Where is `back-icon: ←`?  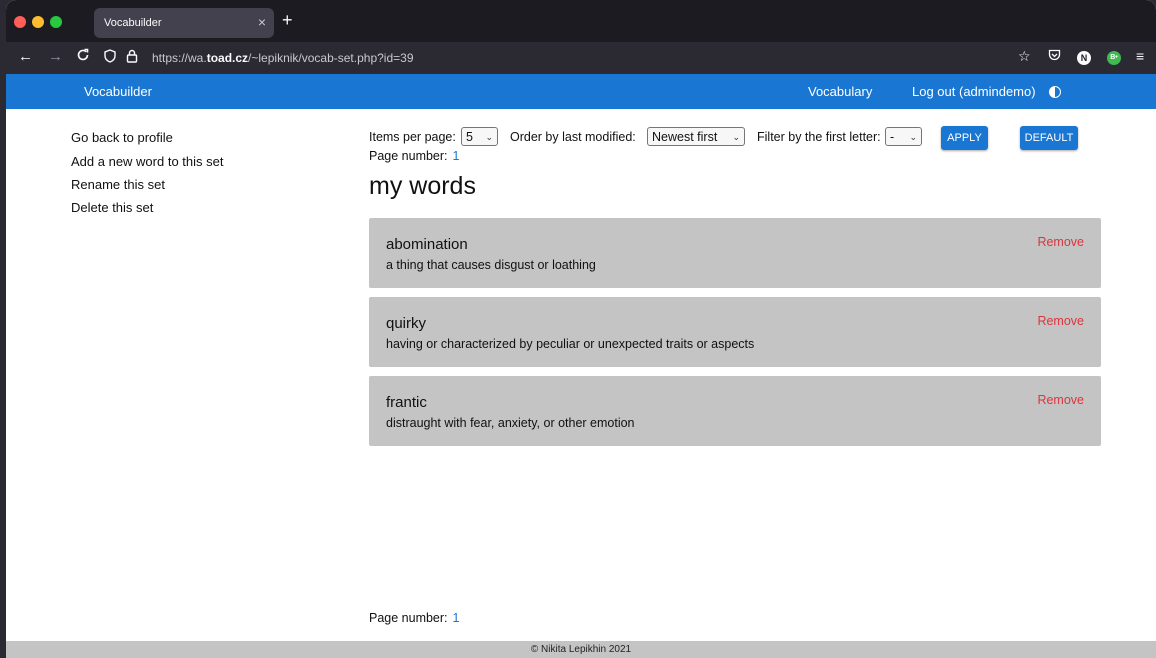
back-icon: ← is located at coordinates (25, 57).